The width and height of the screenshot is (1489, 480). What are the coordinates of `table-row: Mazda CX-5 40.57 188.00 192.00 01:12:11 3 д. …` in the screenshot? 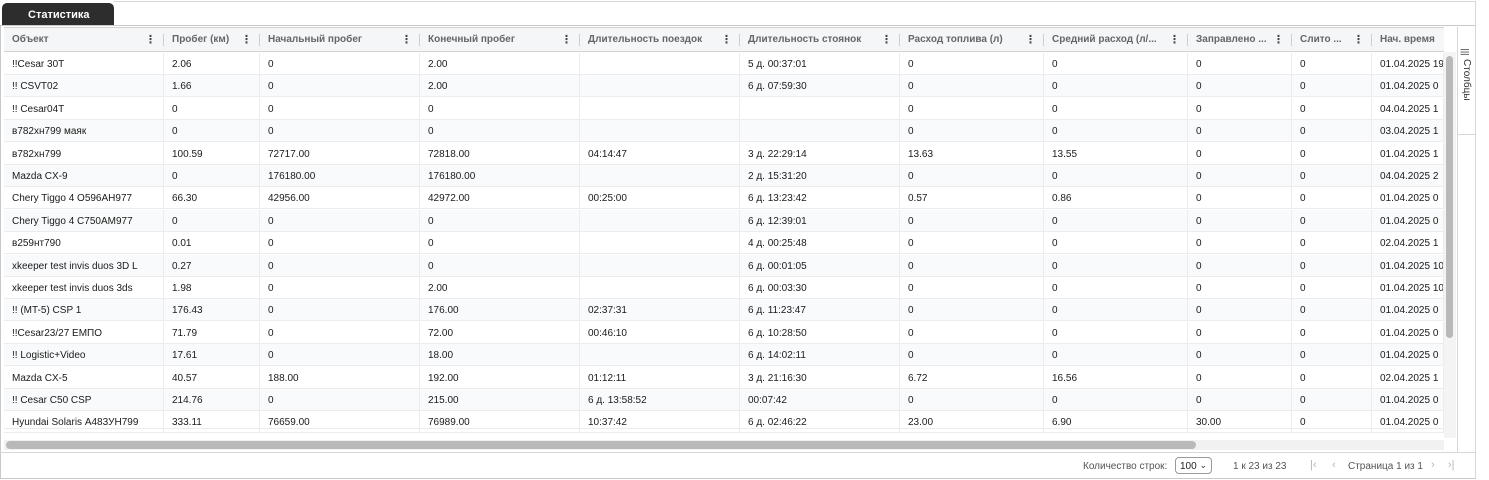 It's located at (724, 377).